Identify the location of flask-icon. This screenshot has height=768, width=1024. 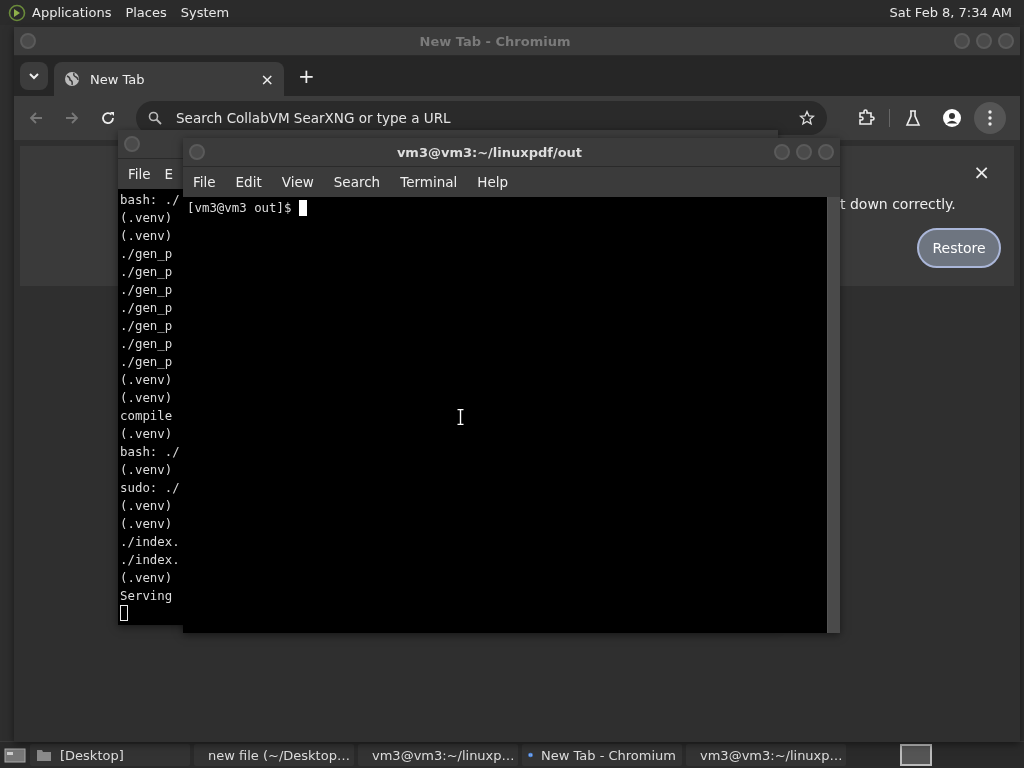
(913, 118).